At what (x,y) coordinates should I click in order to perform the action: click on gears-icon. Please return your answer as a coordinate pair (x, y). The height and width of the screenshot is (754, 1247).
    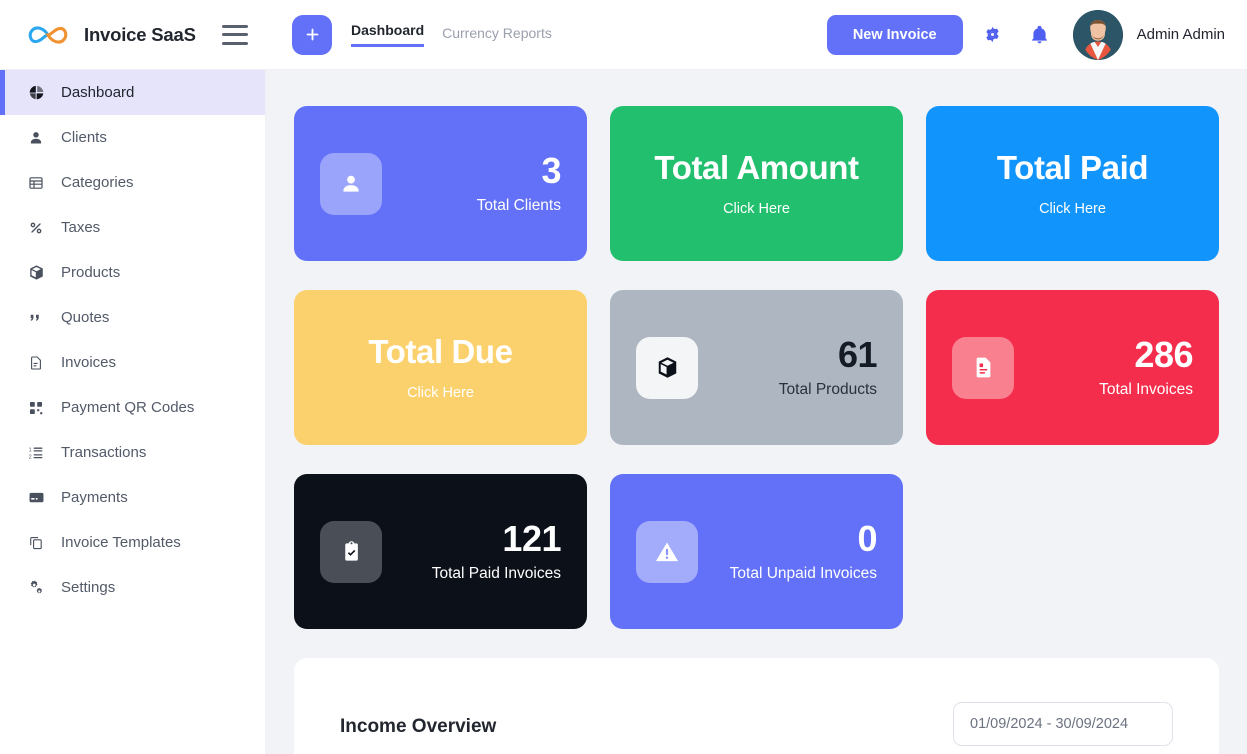
    Looking at the image, I should click on (36, 588).